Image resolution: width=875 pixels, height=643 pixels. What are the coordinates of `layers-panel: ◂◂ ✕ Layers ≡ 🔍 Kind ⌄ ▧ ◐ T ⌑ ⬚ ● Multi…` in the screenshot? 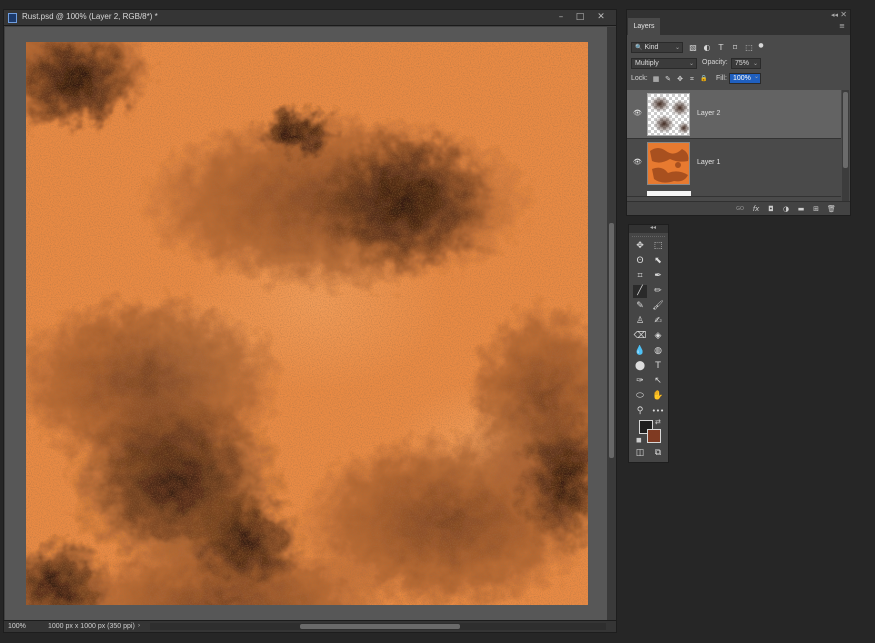 It's located at (738, 112).